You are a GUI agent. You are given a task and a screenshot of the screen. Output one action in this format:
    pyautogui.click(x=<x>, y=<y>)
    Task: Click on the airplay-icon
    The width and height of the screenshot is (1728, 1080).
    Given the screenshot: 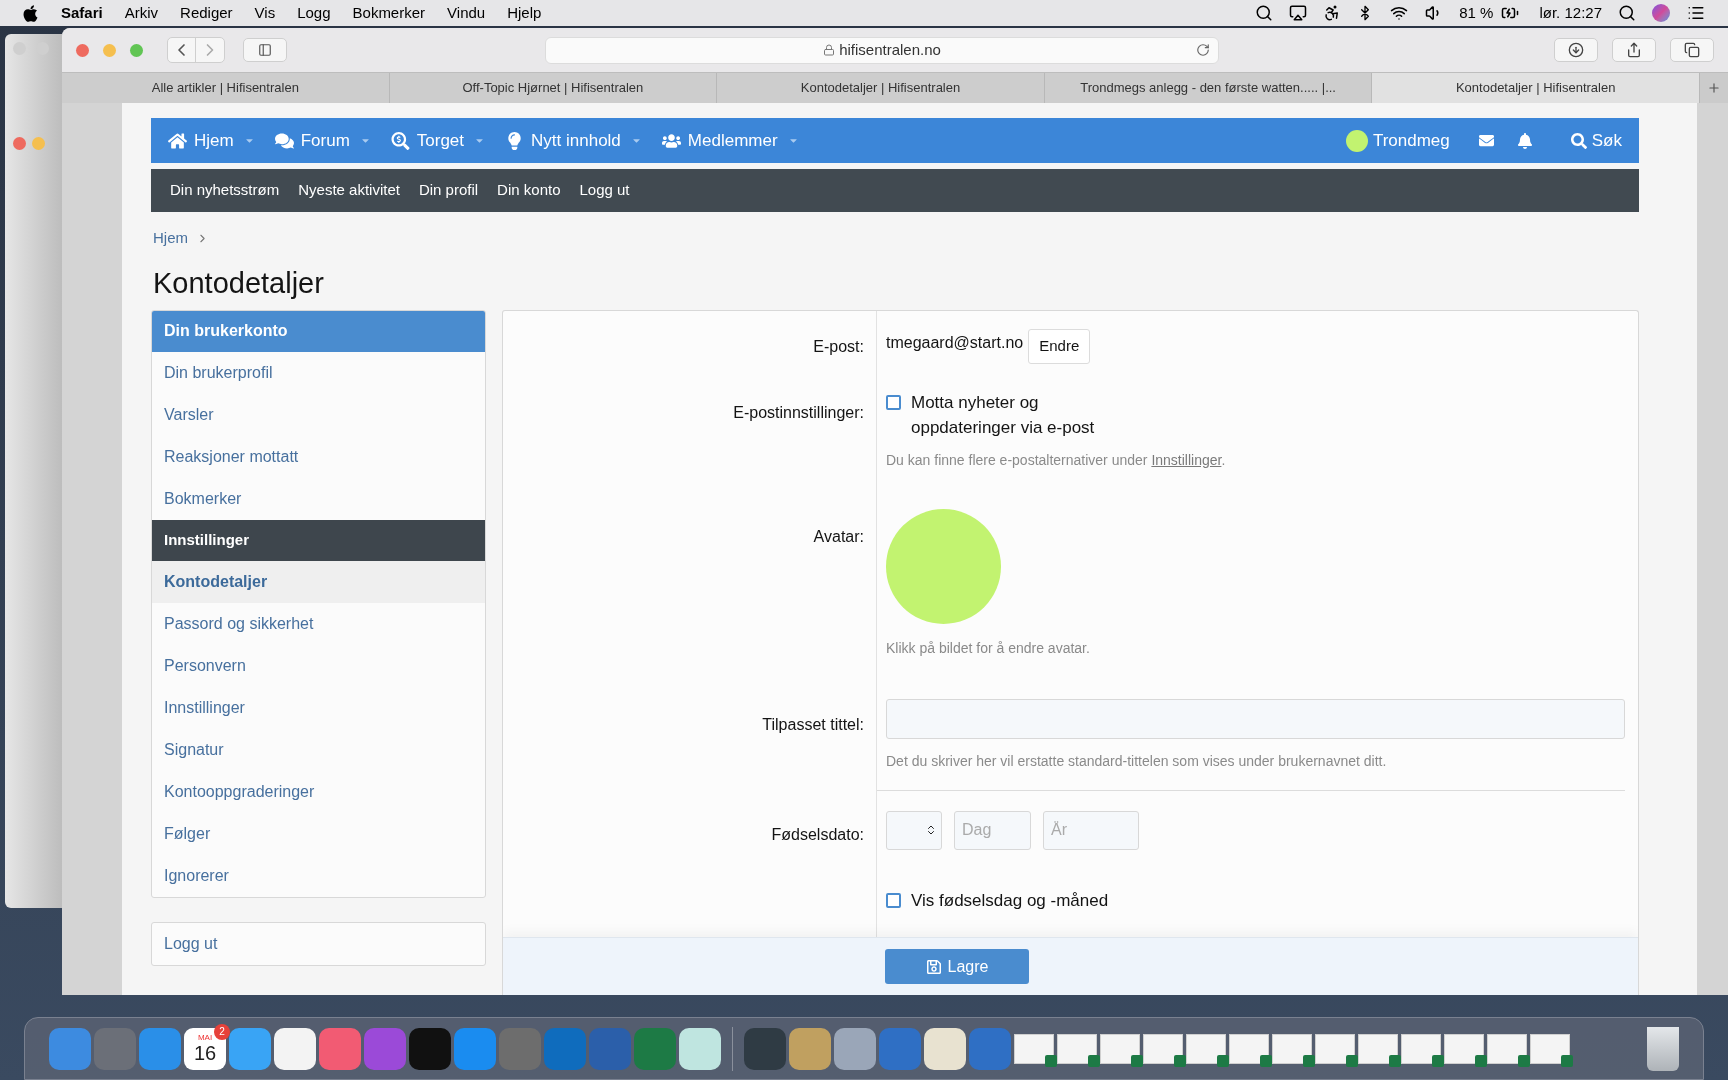 What is the action you would take?
    pyautogui.click(x=1298, y=13)
    